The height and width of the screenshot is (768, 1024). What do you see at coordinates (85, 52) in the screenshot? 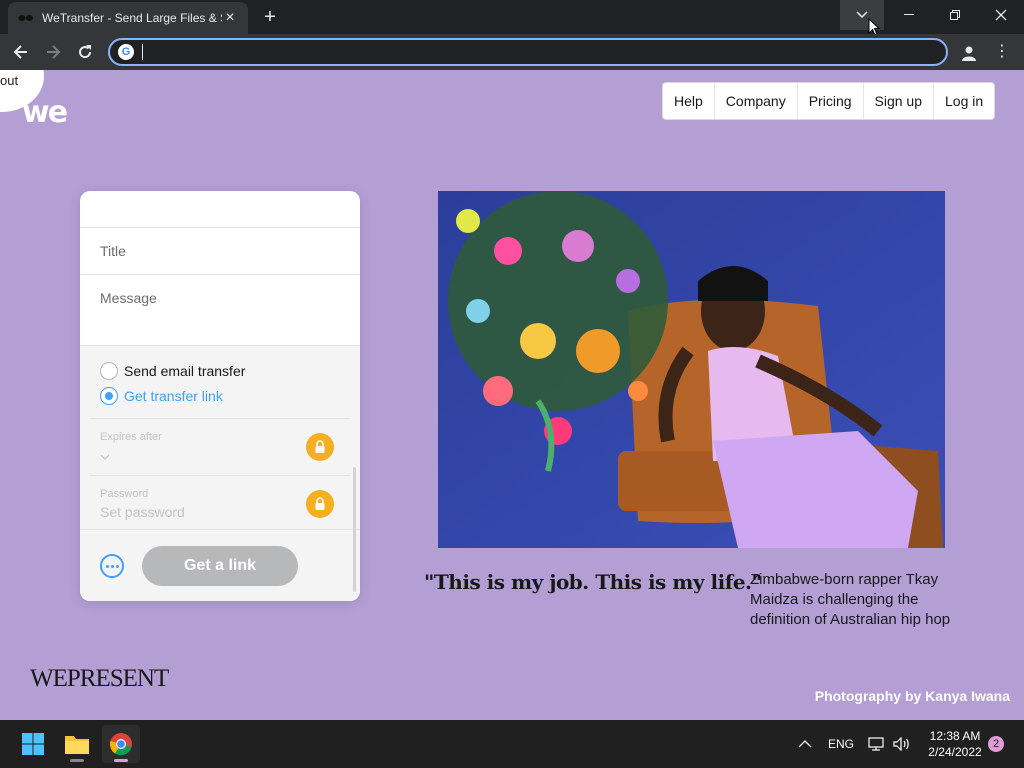
I see `reload-icon` at bounding box center [85, 52].